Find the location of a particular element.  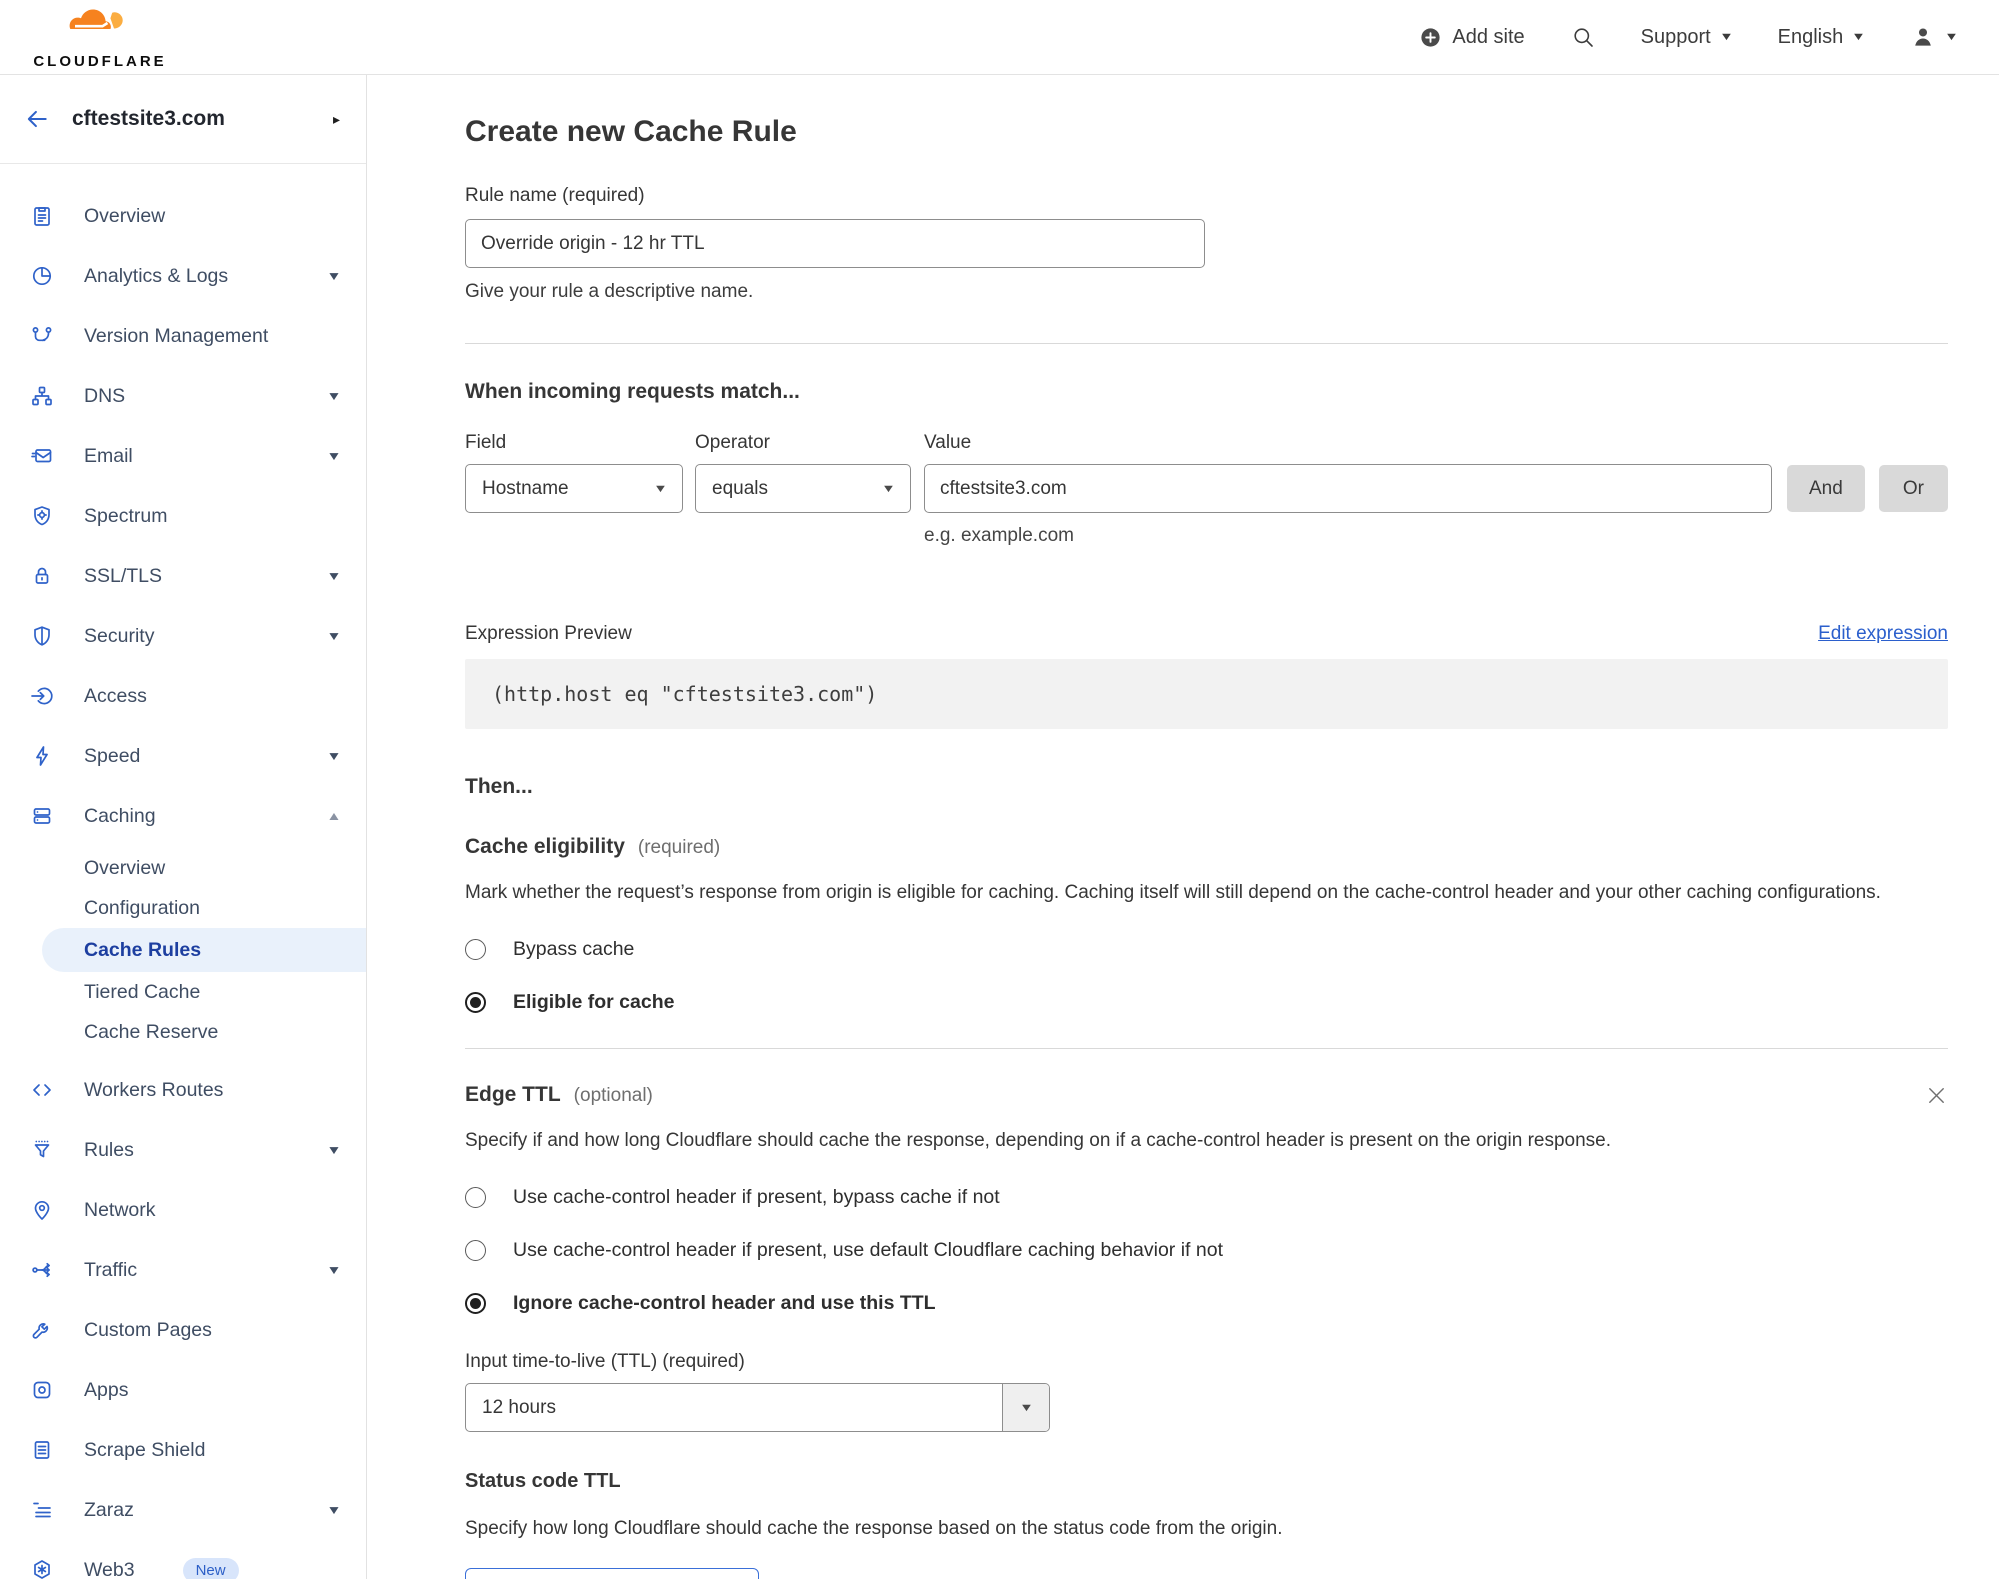

sidebar-item-label: Scrape Shield is located at coordinates (145, 1449).